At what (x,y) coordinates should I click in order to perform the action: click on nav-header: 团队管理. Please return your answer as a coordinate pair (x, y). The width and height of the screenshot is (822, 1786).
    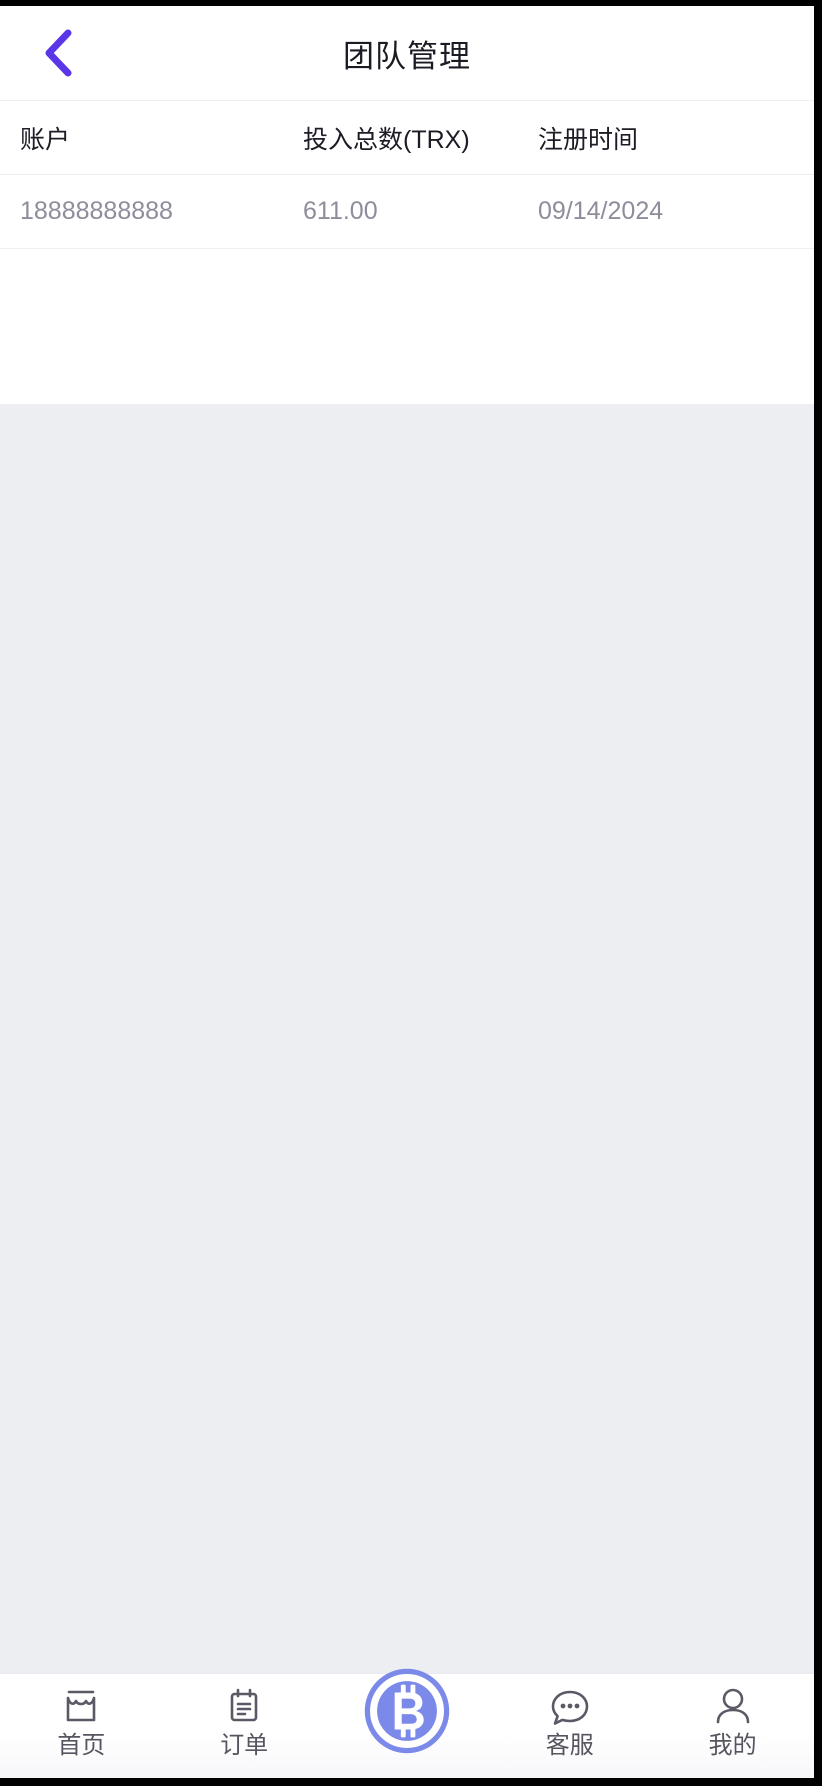
    Looking at the image, I should click on (407, 53).